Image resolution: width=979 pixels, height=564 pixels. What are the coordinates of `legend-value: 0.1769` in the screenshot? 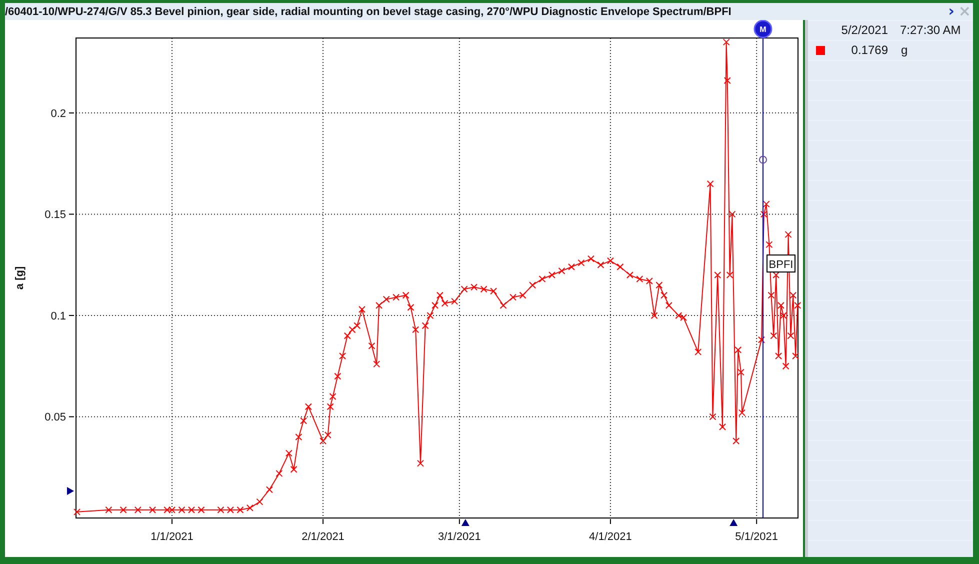 It's located at (869, 50).